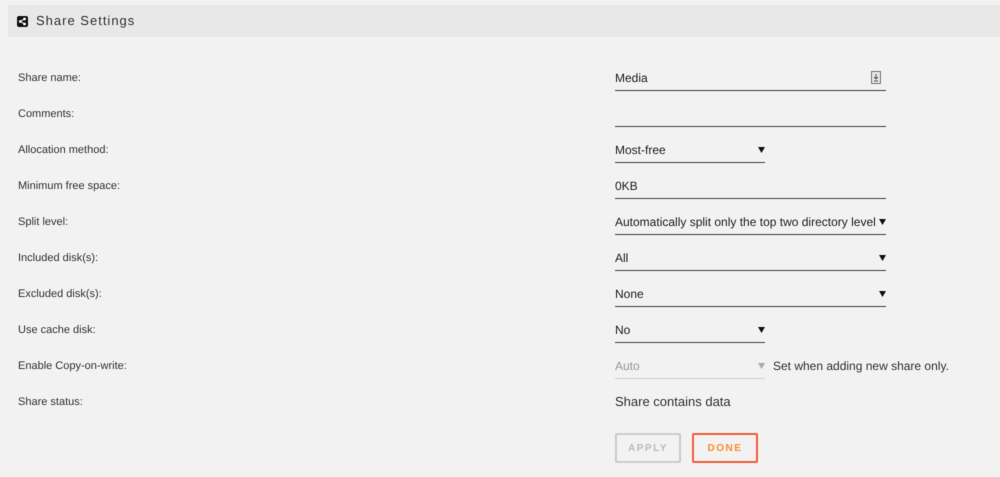  I want to click on share-icon, so click(22, 21).